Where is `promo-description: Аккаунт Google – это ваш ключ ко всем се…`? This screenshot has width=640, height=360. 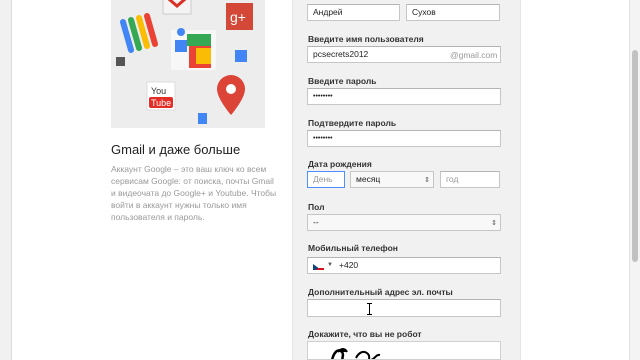
promo-description: Аккаунт Google – это ваш ключ ко всем се… is located at coordinates (194, 193).